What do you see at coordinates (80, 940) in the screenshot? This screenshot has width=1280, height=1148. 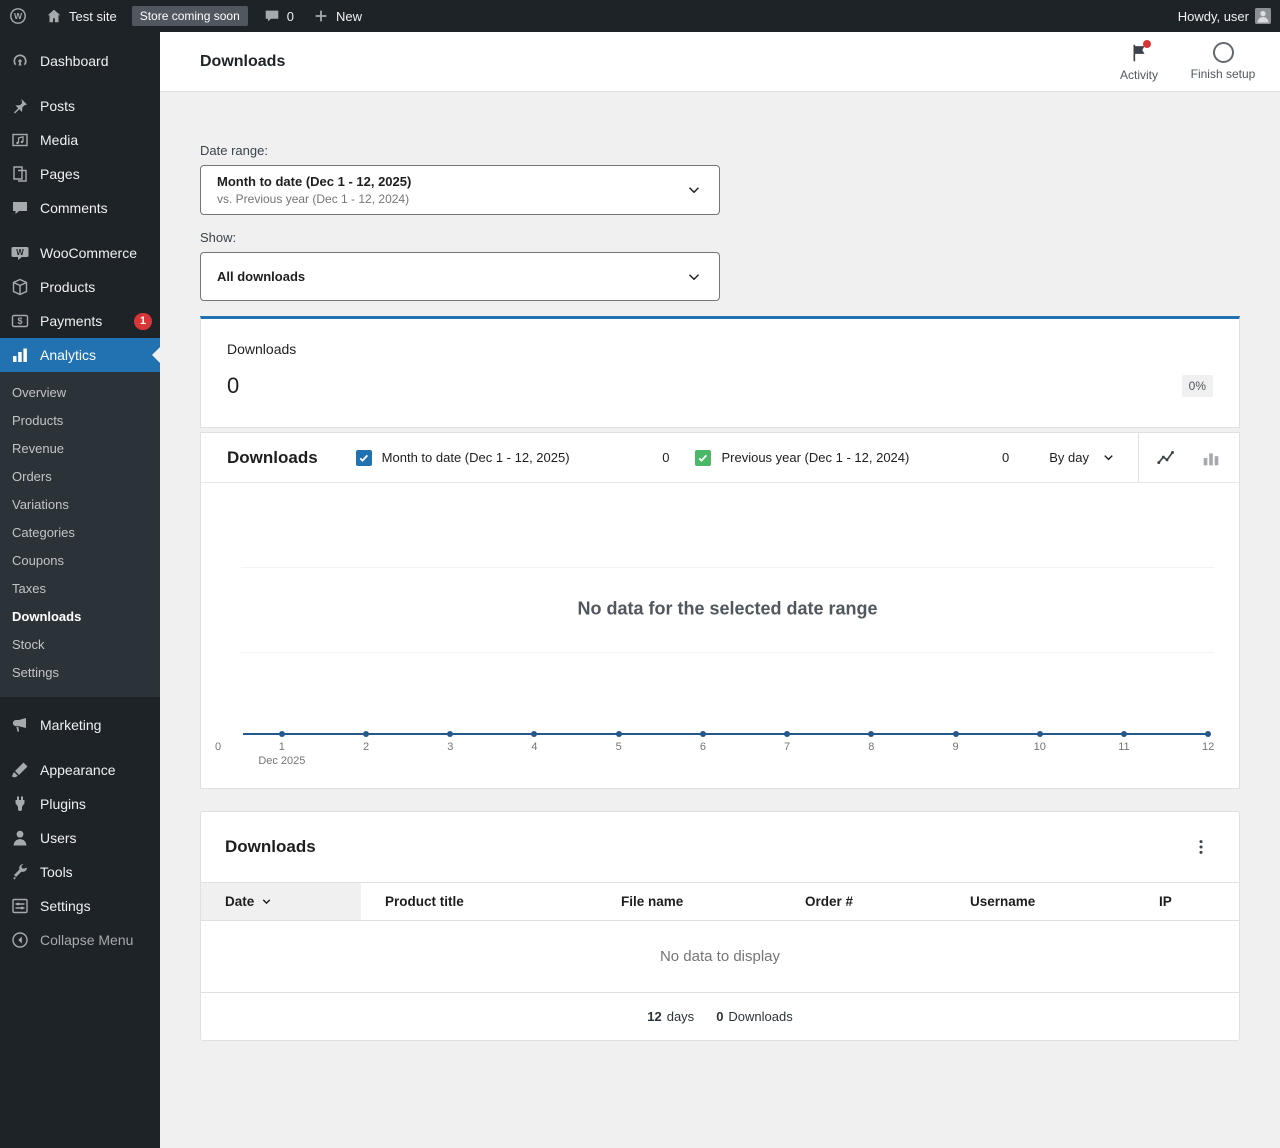 I see `collapse-menu-button: Collapse Menu` at bounding box center [80, 940].